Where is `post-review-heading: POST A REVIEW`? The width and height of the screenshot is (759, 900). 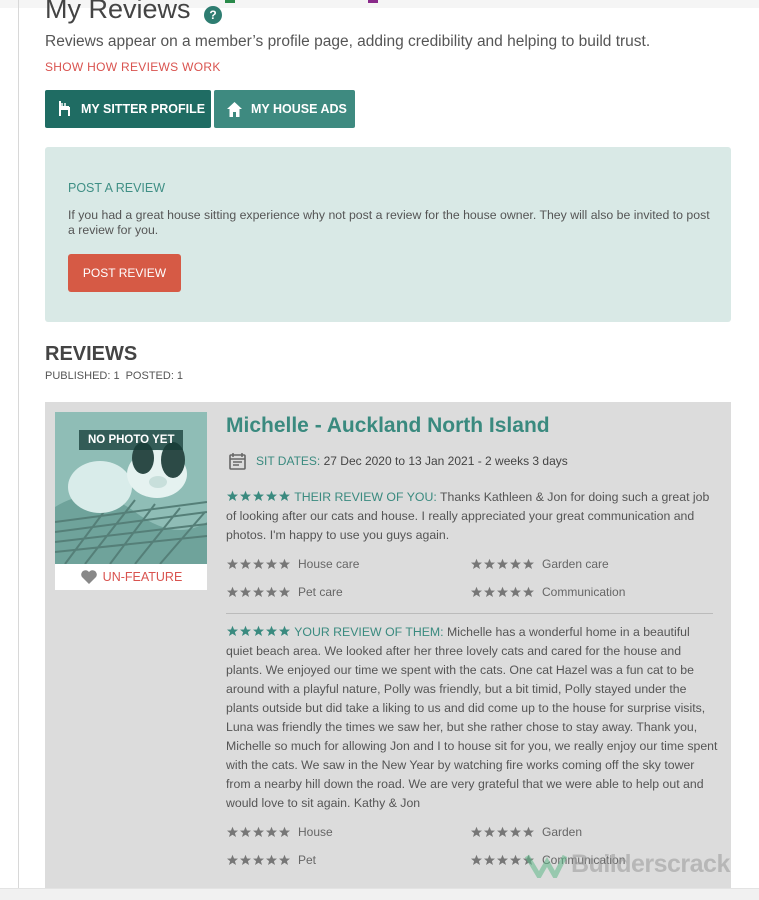
post-review-heading: POST A REVIEW is located at coordinates (117, 188).